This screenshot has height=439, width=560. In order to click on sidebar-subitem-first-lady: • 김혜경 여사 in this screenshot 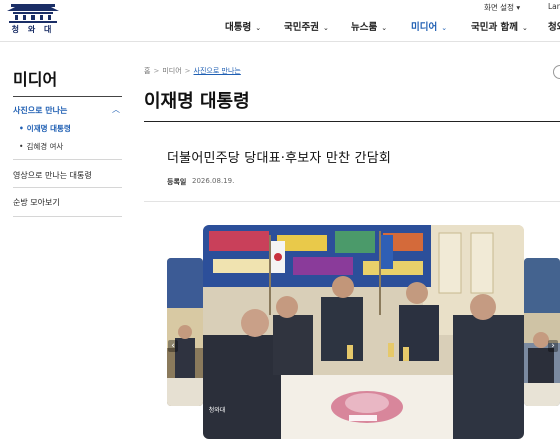, I will do `click(41, 146)`.